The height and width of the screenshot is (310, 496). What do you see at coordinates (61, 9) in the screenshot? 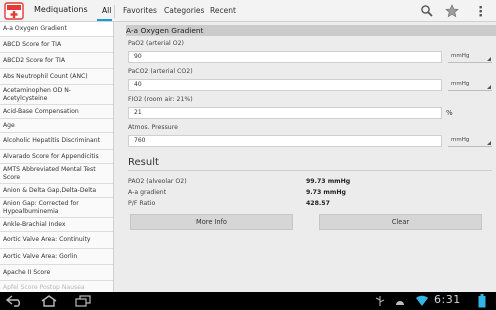
I see `app-title: Mediquations` at bounding box center [61, 9].